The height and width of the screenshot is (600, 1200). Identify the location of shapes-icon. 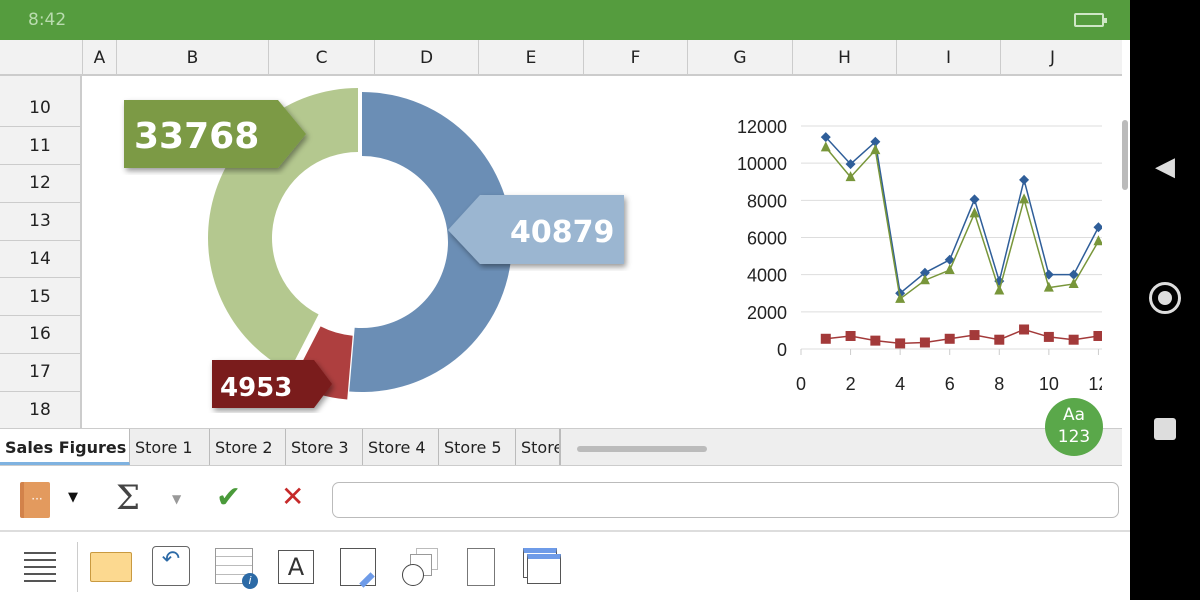
(421, 567).